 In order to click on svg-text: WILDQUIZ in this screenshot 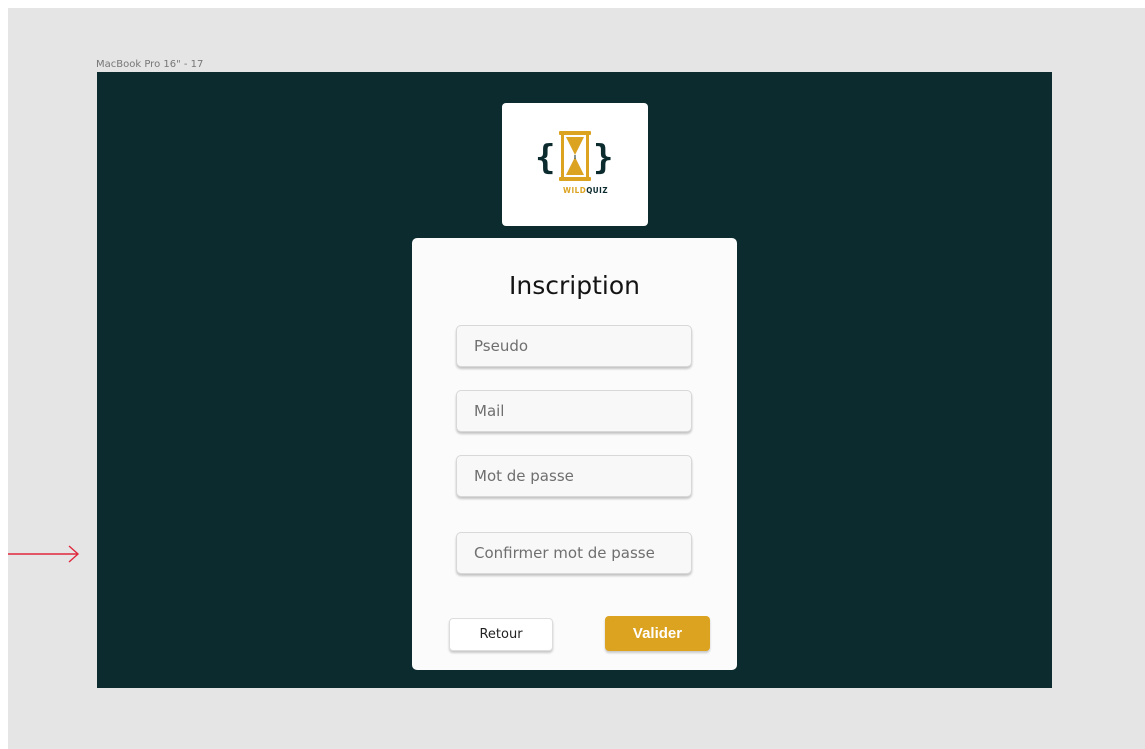, I will do `click(585, 190)`.